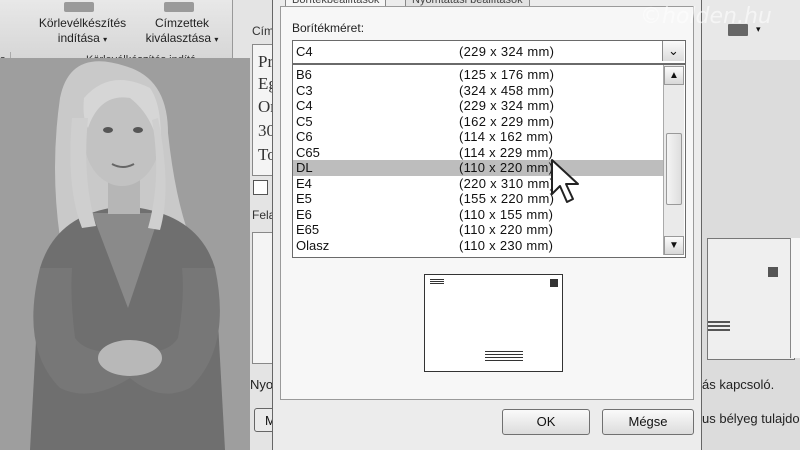 The height and width of the screenshot is (450, 800). Describe the element at coordinates (328, 28) in the screenshot. I see `envelope-size-label: Borítékméret:` at that location.